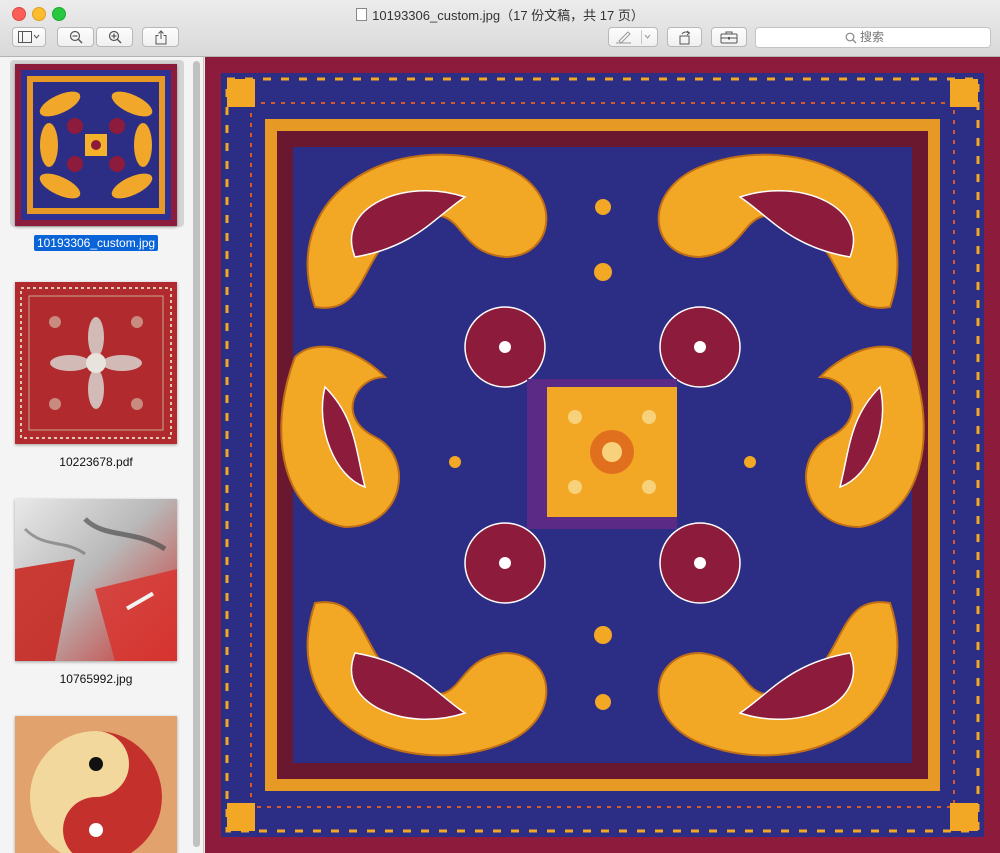 Image resolution: width=1000 pixels, height=853 pixels. I want to click on toolbox-button, so click(729, 37).